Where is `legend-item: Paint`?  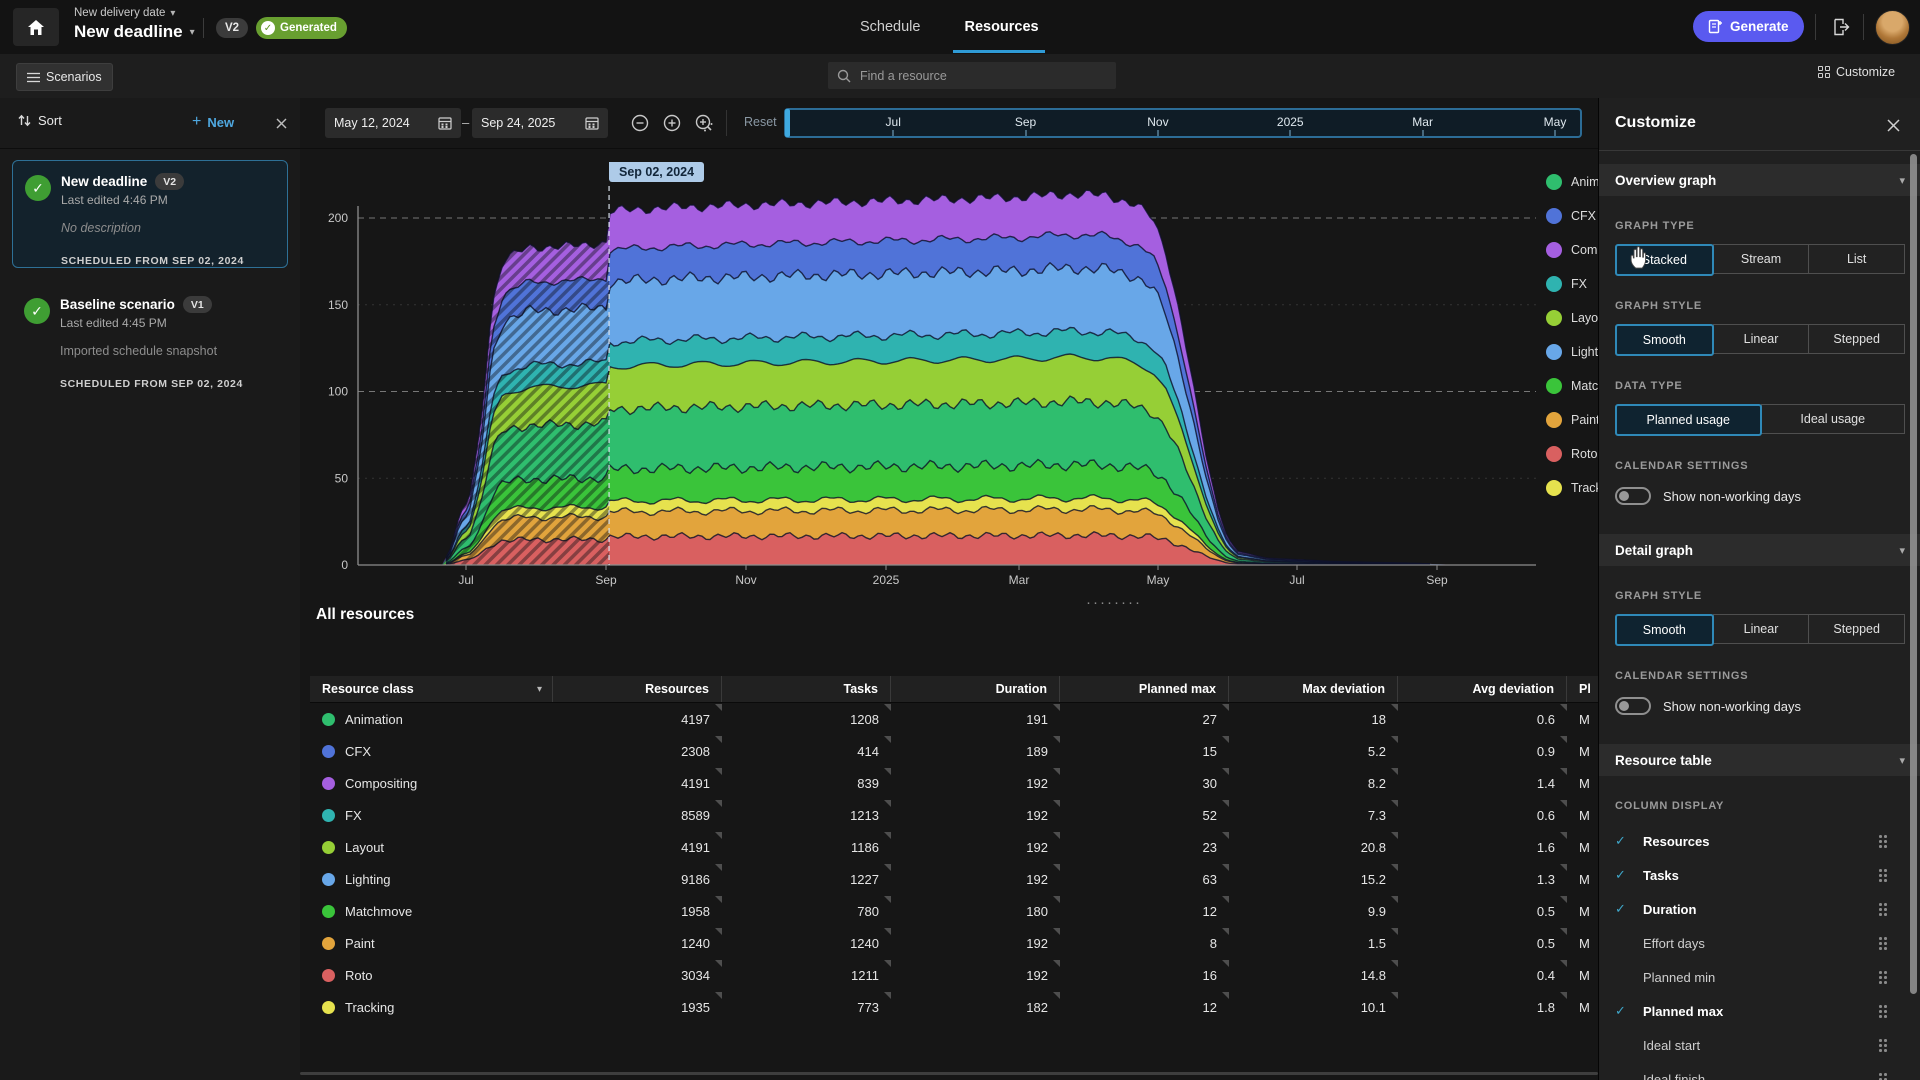 legend-item: Paint is located at coordinates (1572, 420).